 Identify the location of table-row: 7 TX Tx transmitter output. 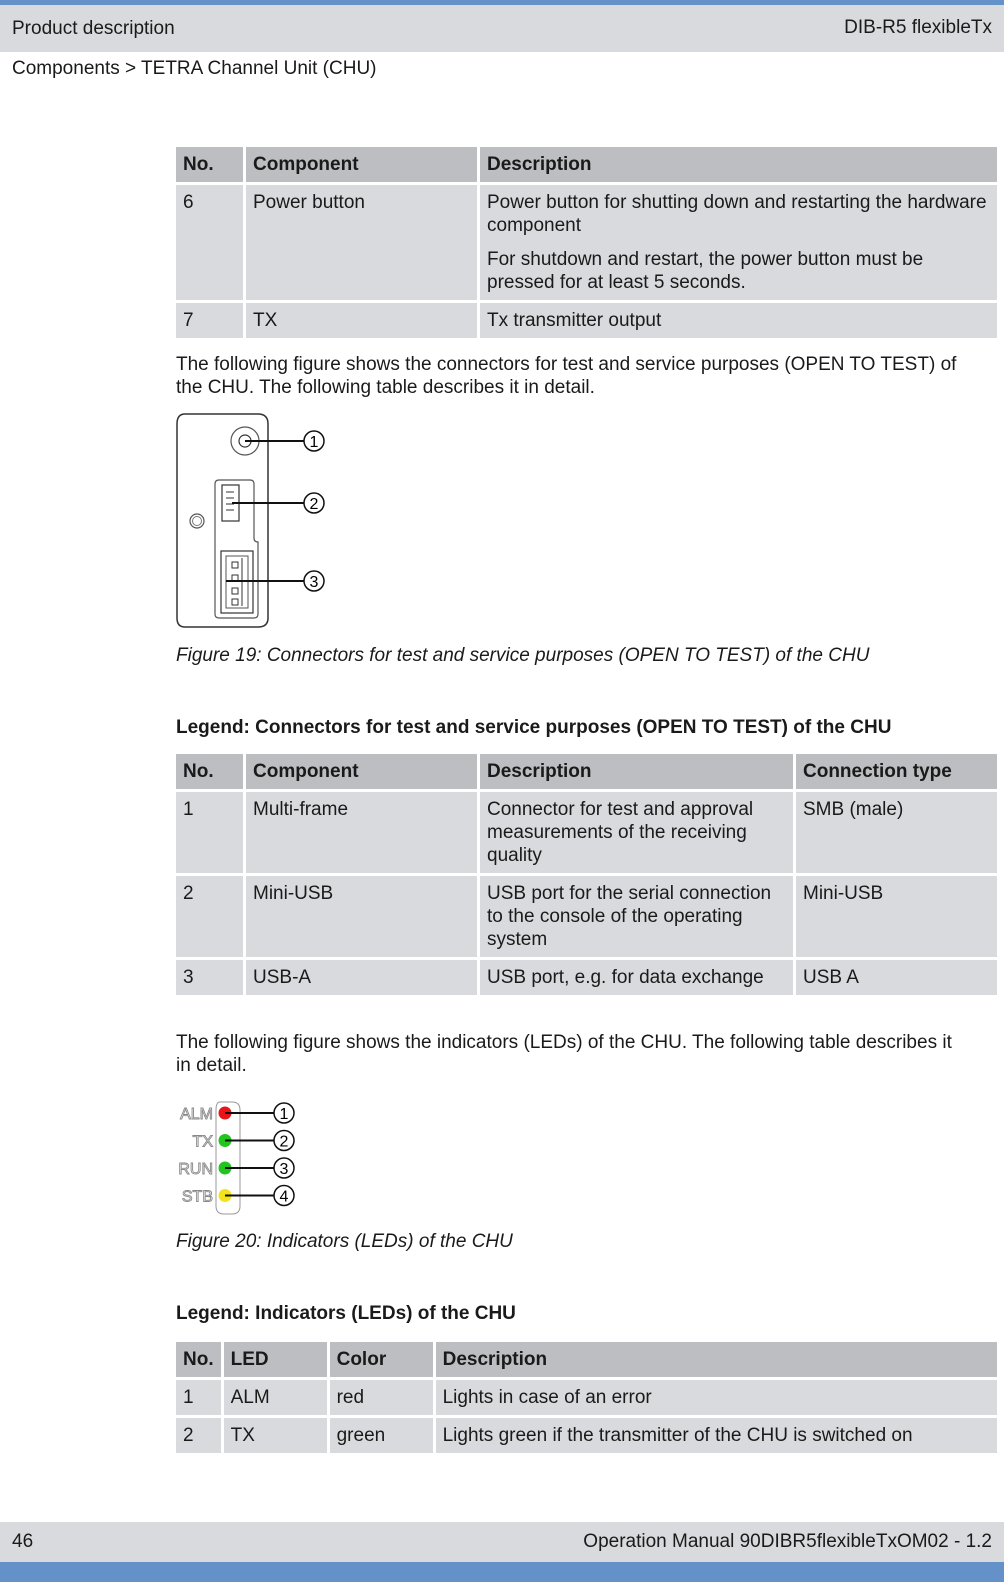
(586, 320).